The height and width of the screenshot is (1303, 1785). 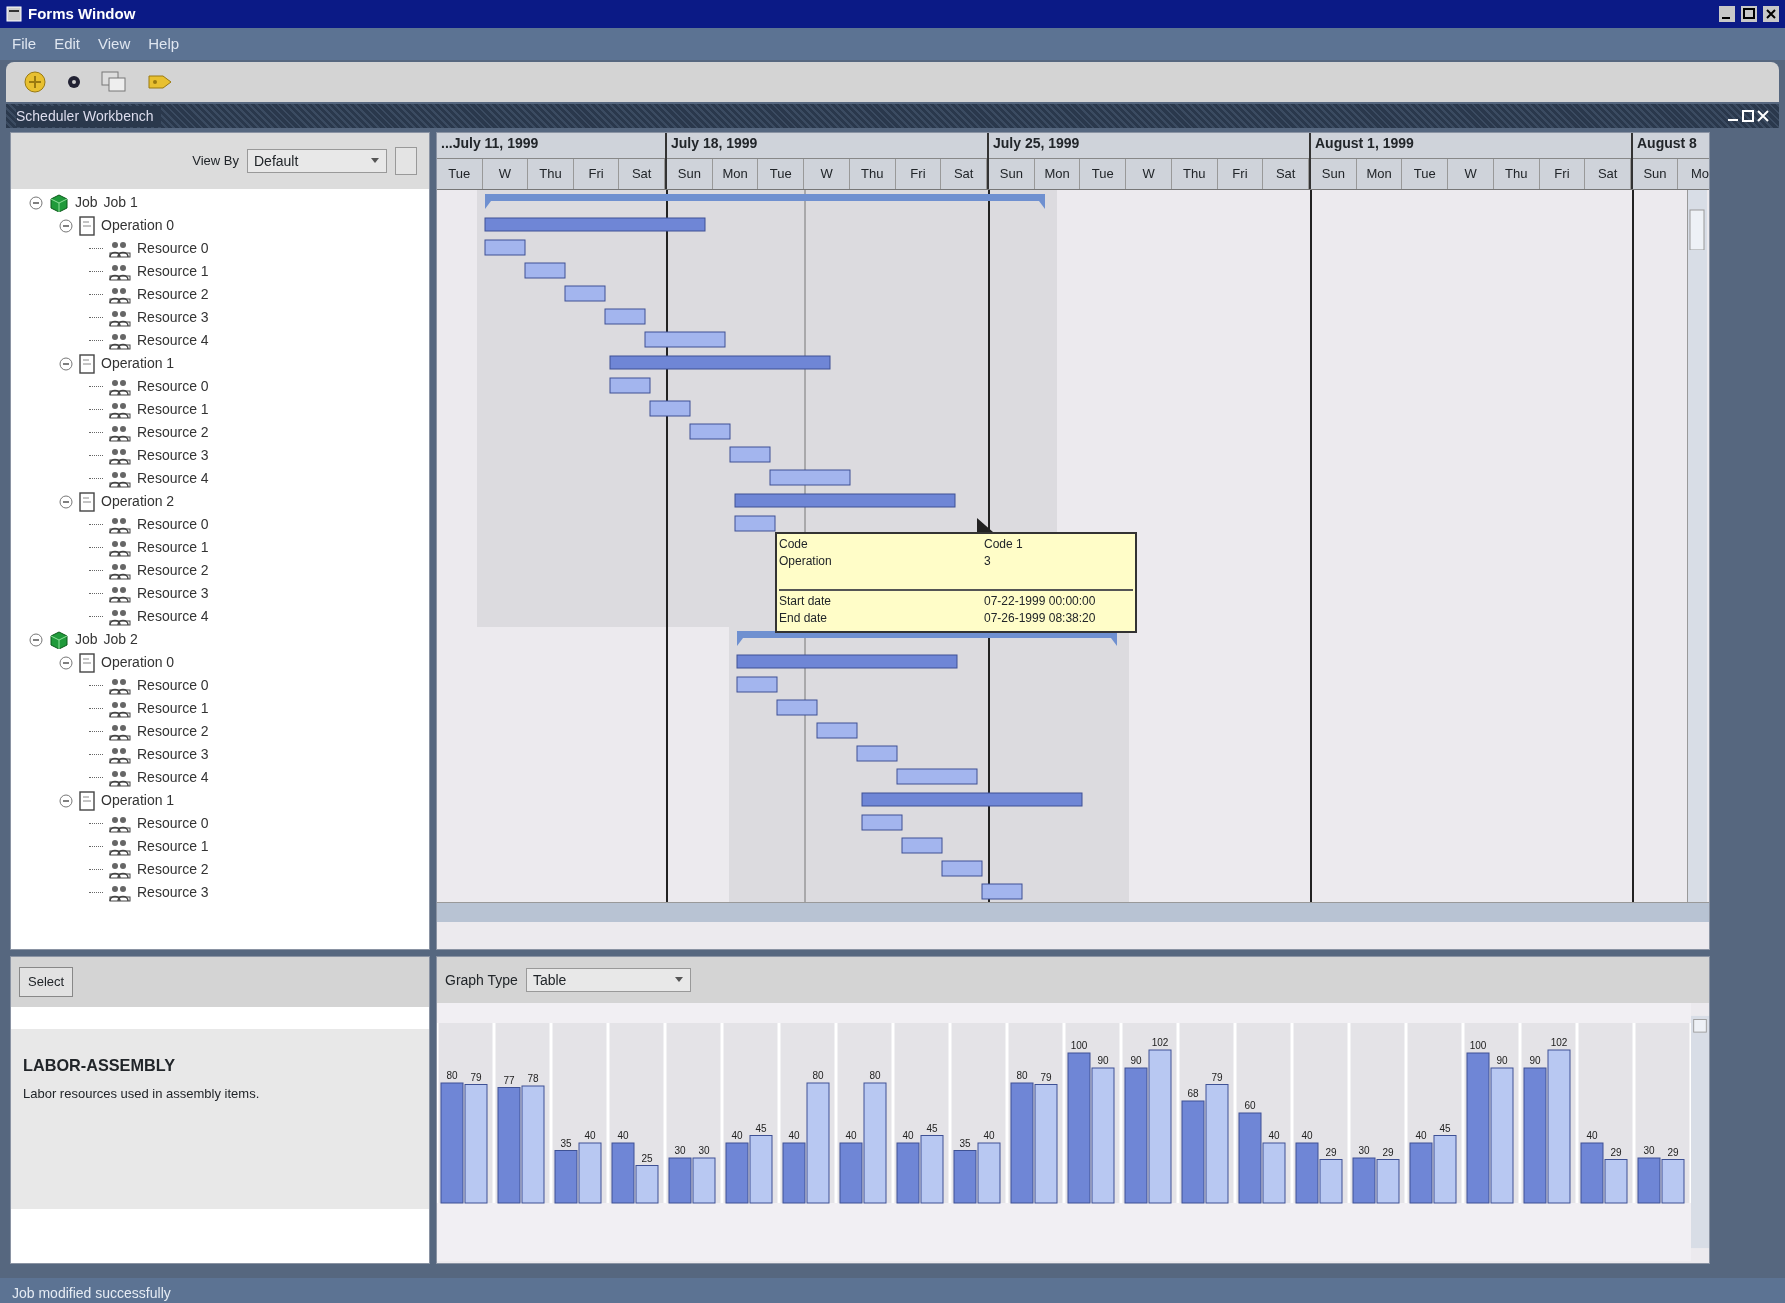 What do you see at coordinates (74, 82) in the screenshot?
I see `dot-icon` at bounding box center [74, 82].